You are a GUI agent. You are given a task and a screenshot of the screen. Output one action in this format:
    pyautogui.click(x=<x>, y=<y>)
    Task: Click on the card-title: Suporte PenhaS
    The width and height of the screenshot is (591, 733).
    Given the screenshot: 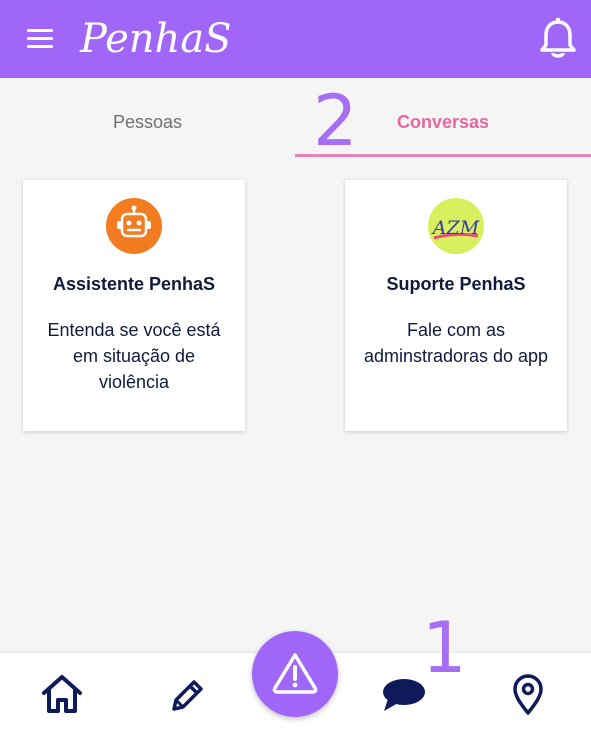 What is the action you would take?
    pyautogui.click(x=456, y=284)
    